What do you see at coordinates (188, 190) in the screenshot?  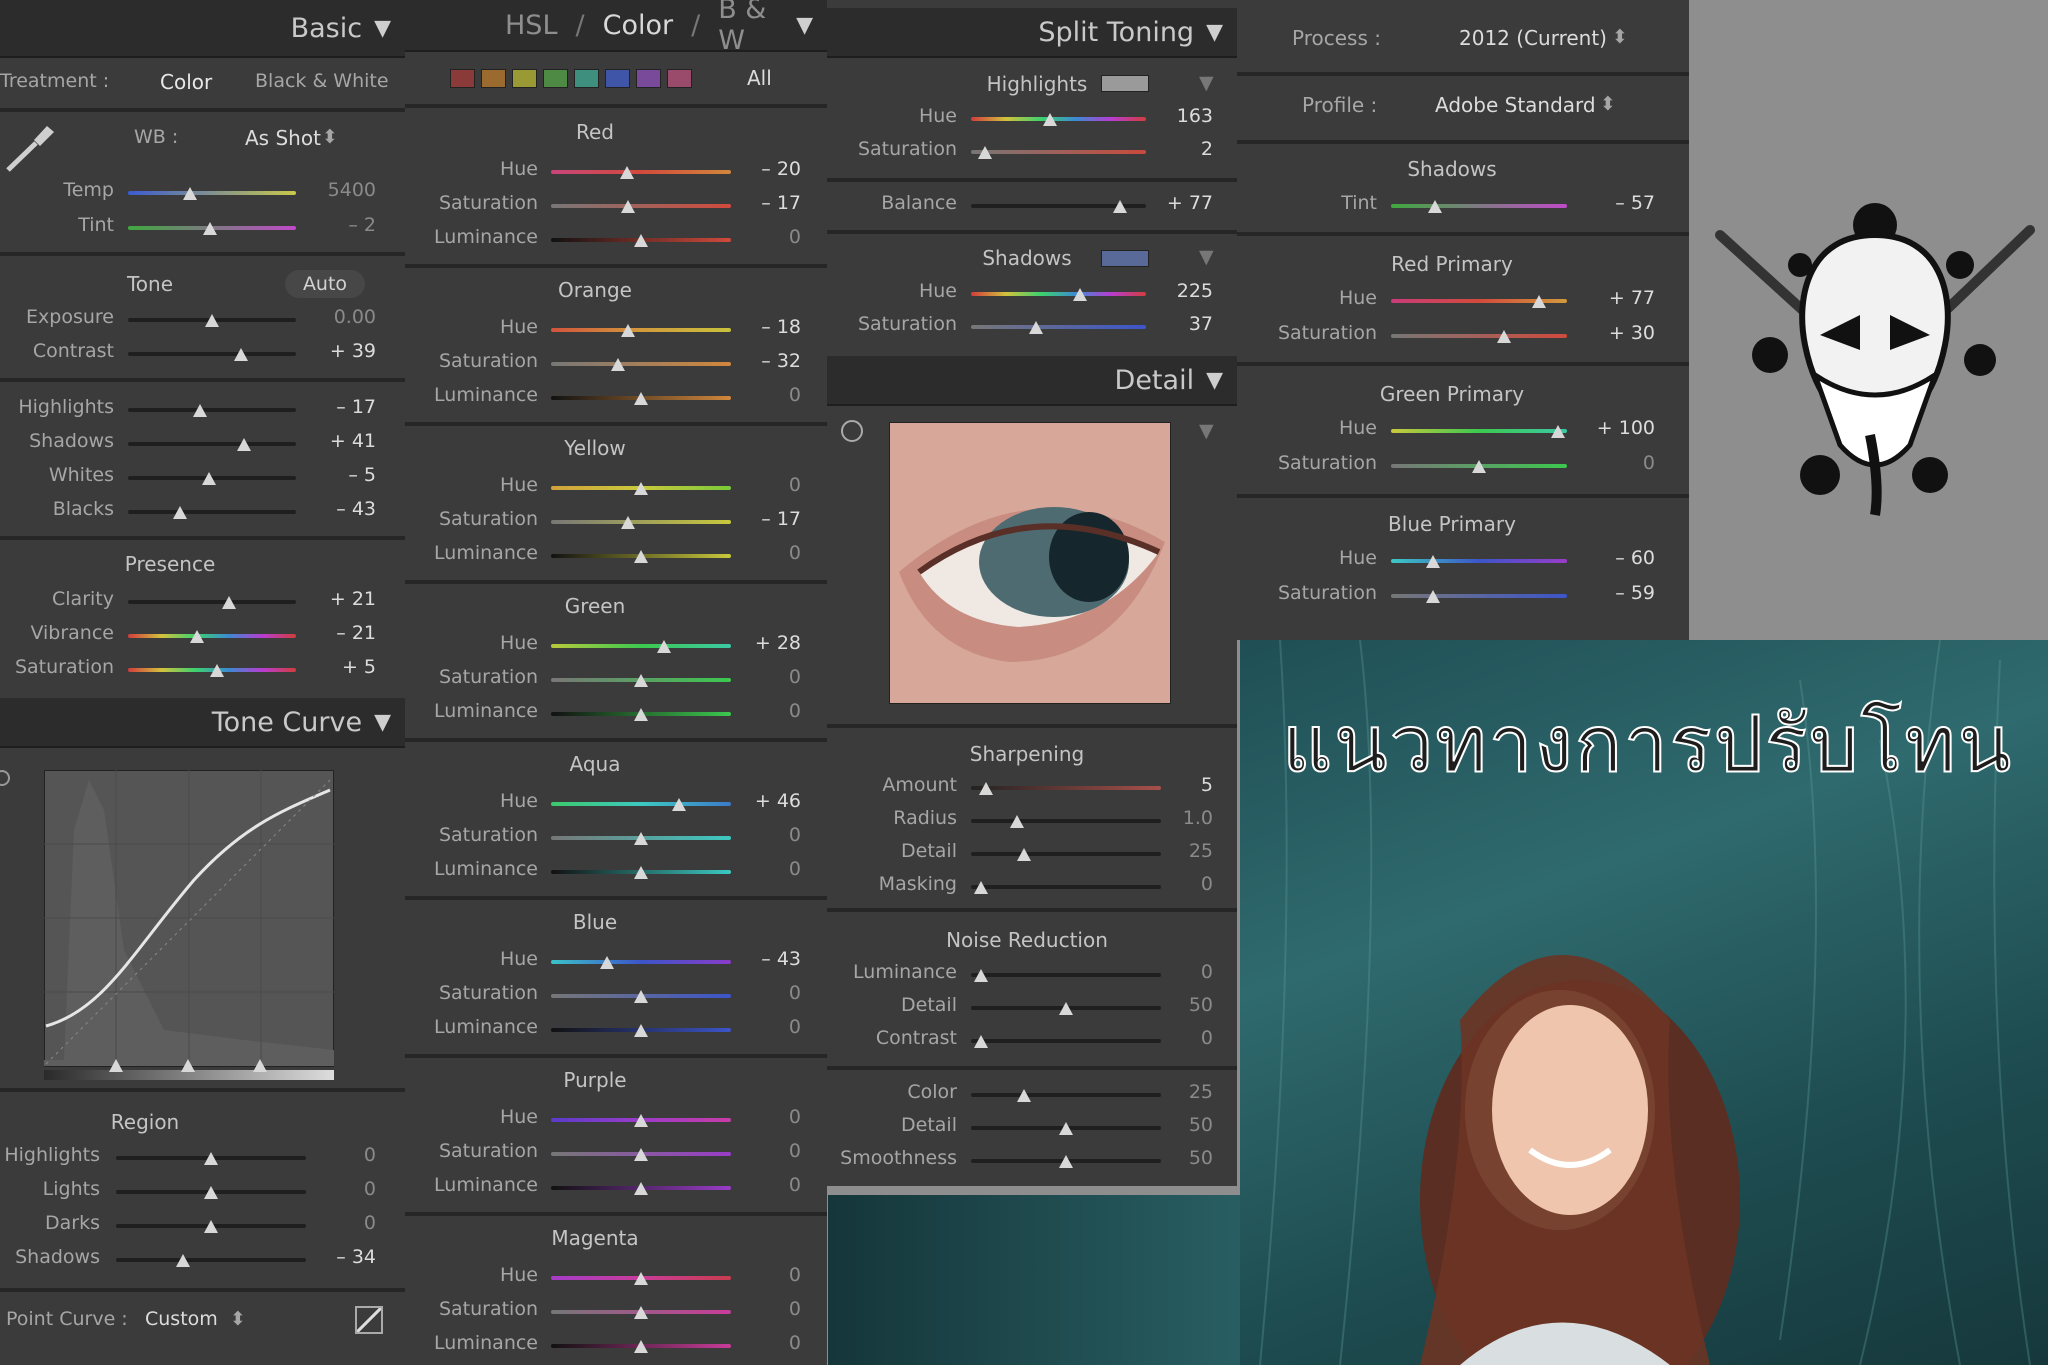 I see `temp-value: 5400` at bounding box center [188, 190].